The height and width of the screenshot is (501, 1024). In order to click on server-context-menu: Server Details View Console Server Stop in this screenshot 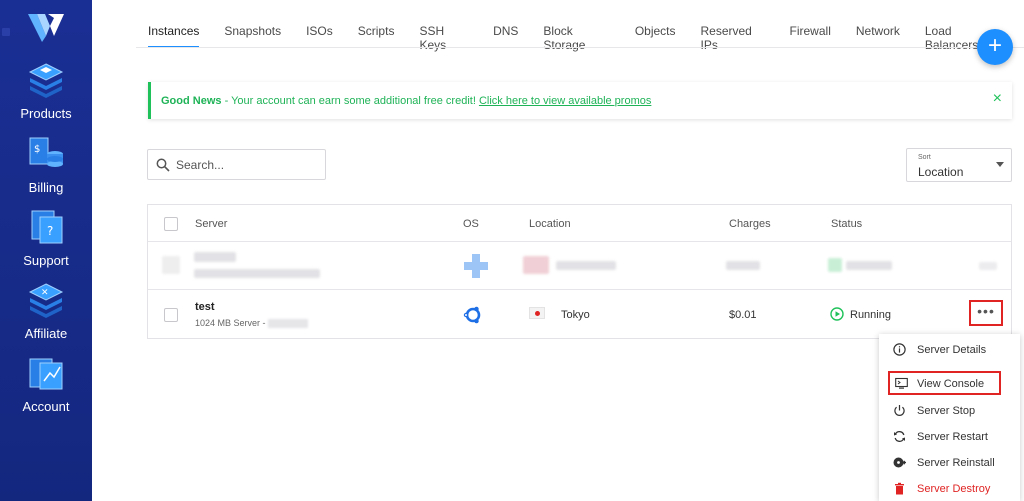, I will do `click(949, 417)`.